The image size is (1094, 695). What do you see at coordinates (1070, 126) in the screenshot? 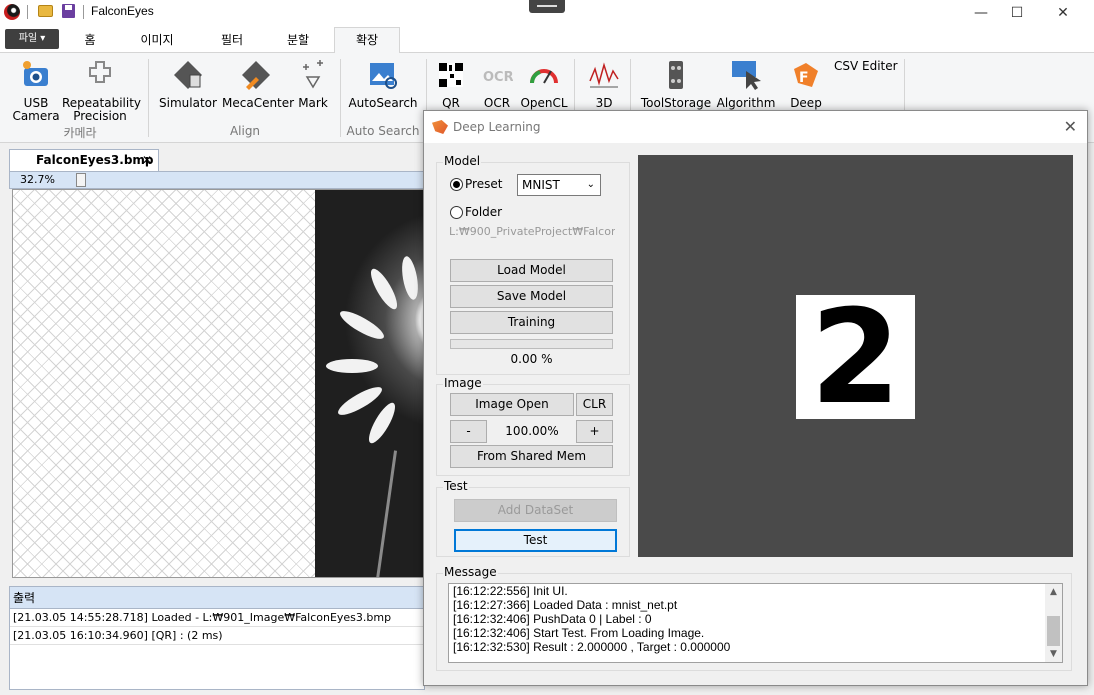
I see `dialog-close-button: ✕` at bounding box center [1070, 126].